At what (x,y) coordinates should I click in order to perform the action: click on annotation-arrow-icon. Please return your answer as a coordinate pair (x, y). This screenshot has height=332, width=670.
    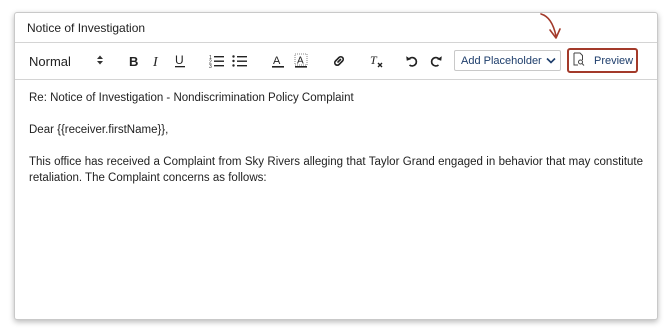
    Looking at the image, I should click on (550, 26).